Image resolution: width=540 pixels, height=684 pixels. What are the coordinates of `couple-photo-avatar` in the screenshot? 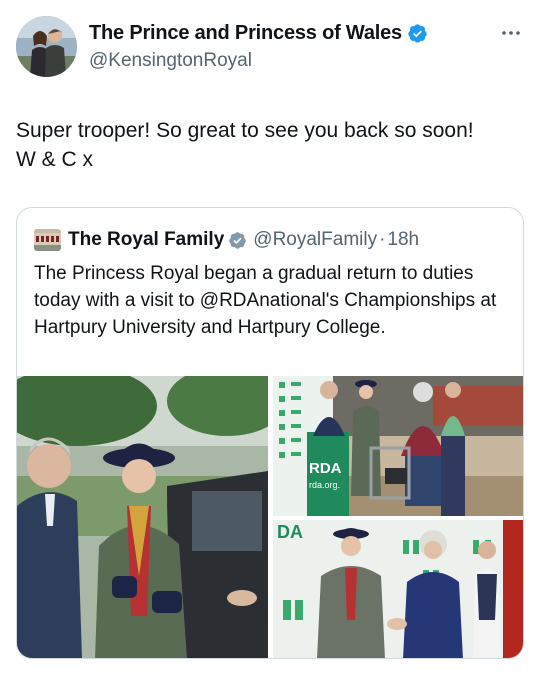 It's located at (46, 46).